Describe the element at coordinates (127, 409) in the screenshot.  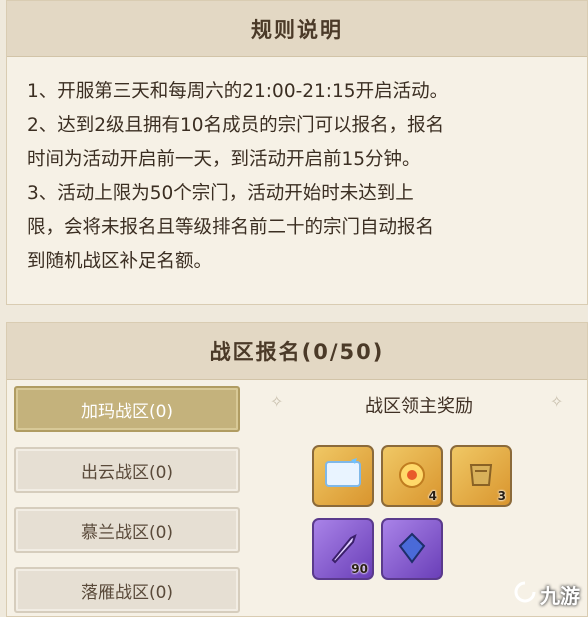
I see `zone-button-jiama: 加玛战区(0)` at that location.